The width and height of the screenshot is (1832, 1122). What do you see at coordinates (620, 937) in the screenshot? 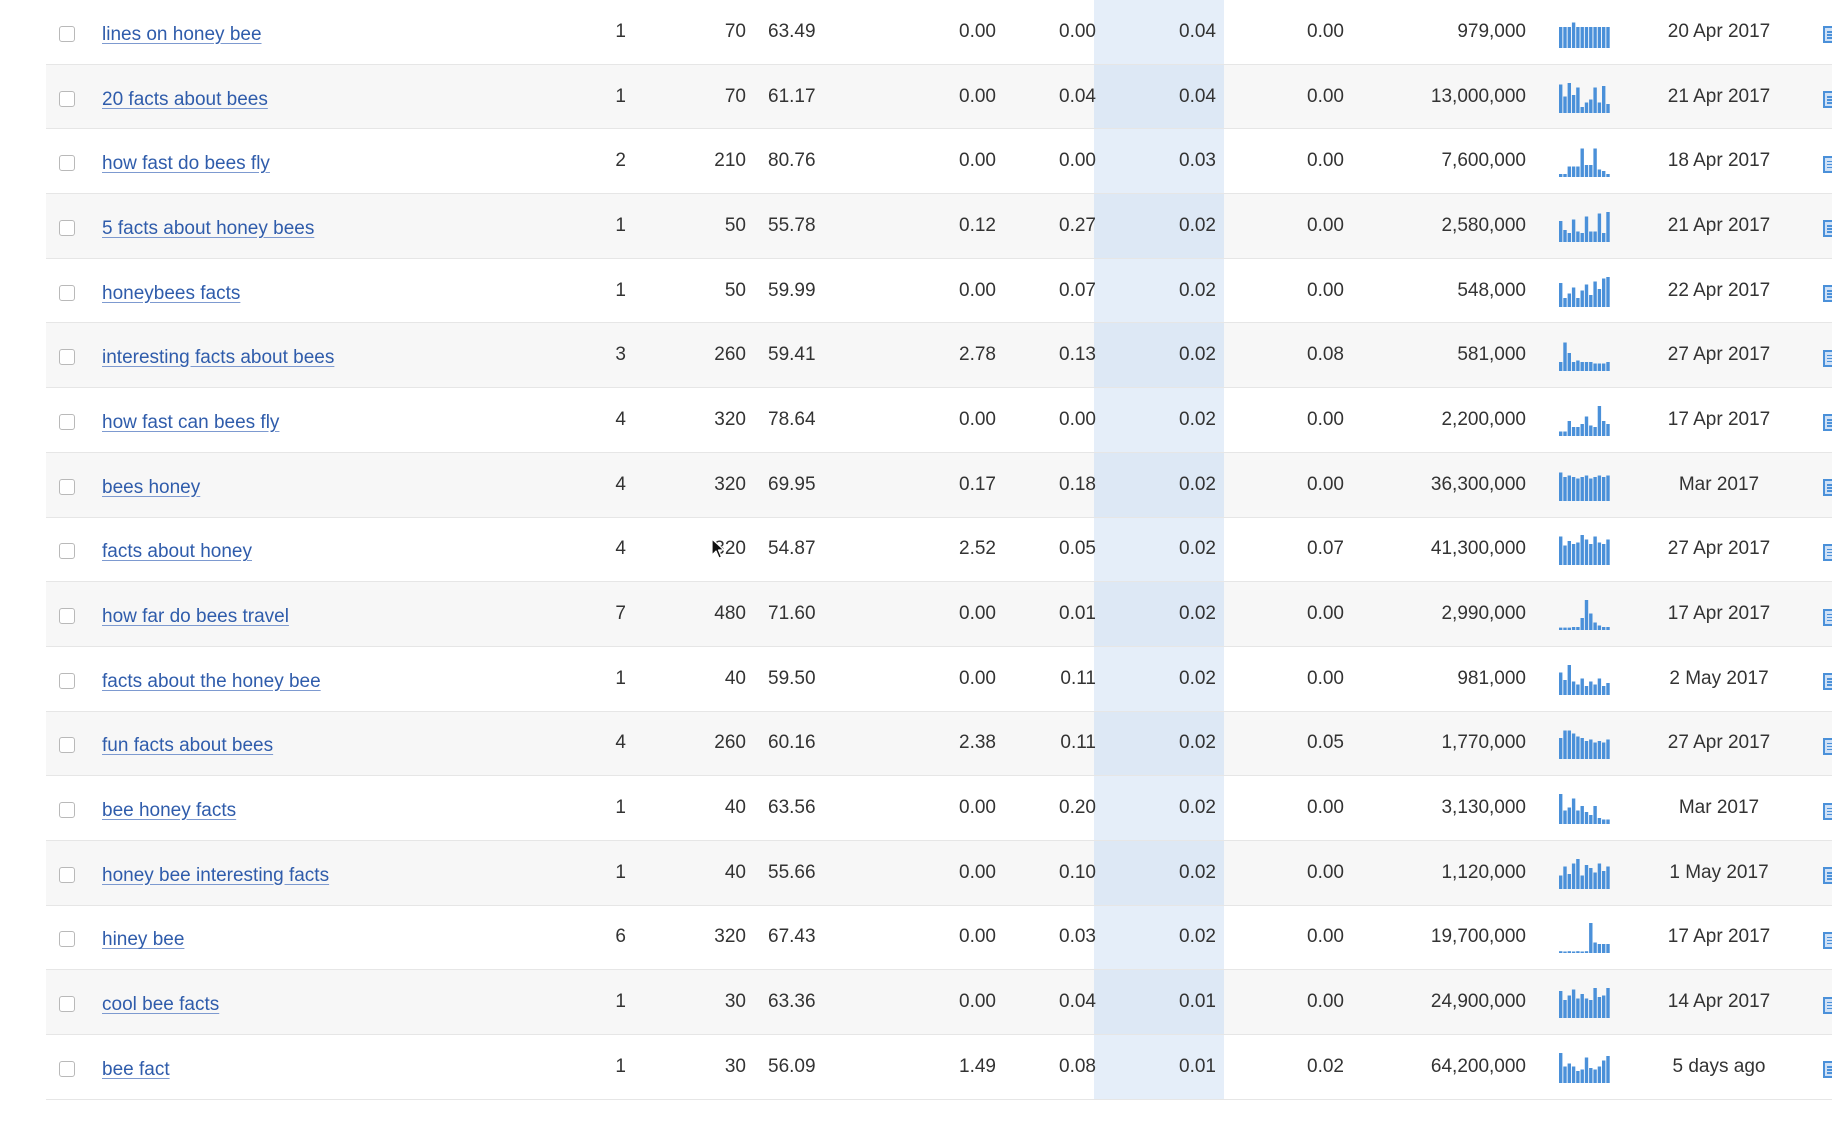
I see `kd-cell: 6` at bounding box center [620, 937].